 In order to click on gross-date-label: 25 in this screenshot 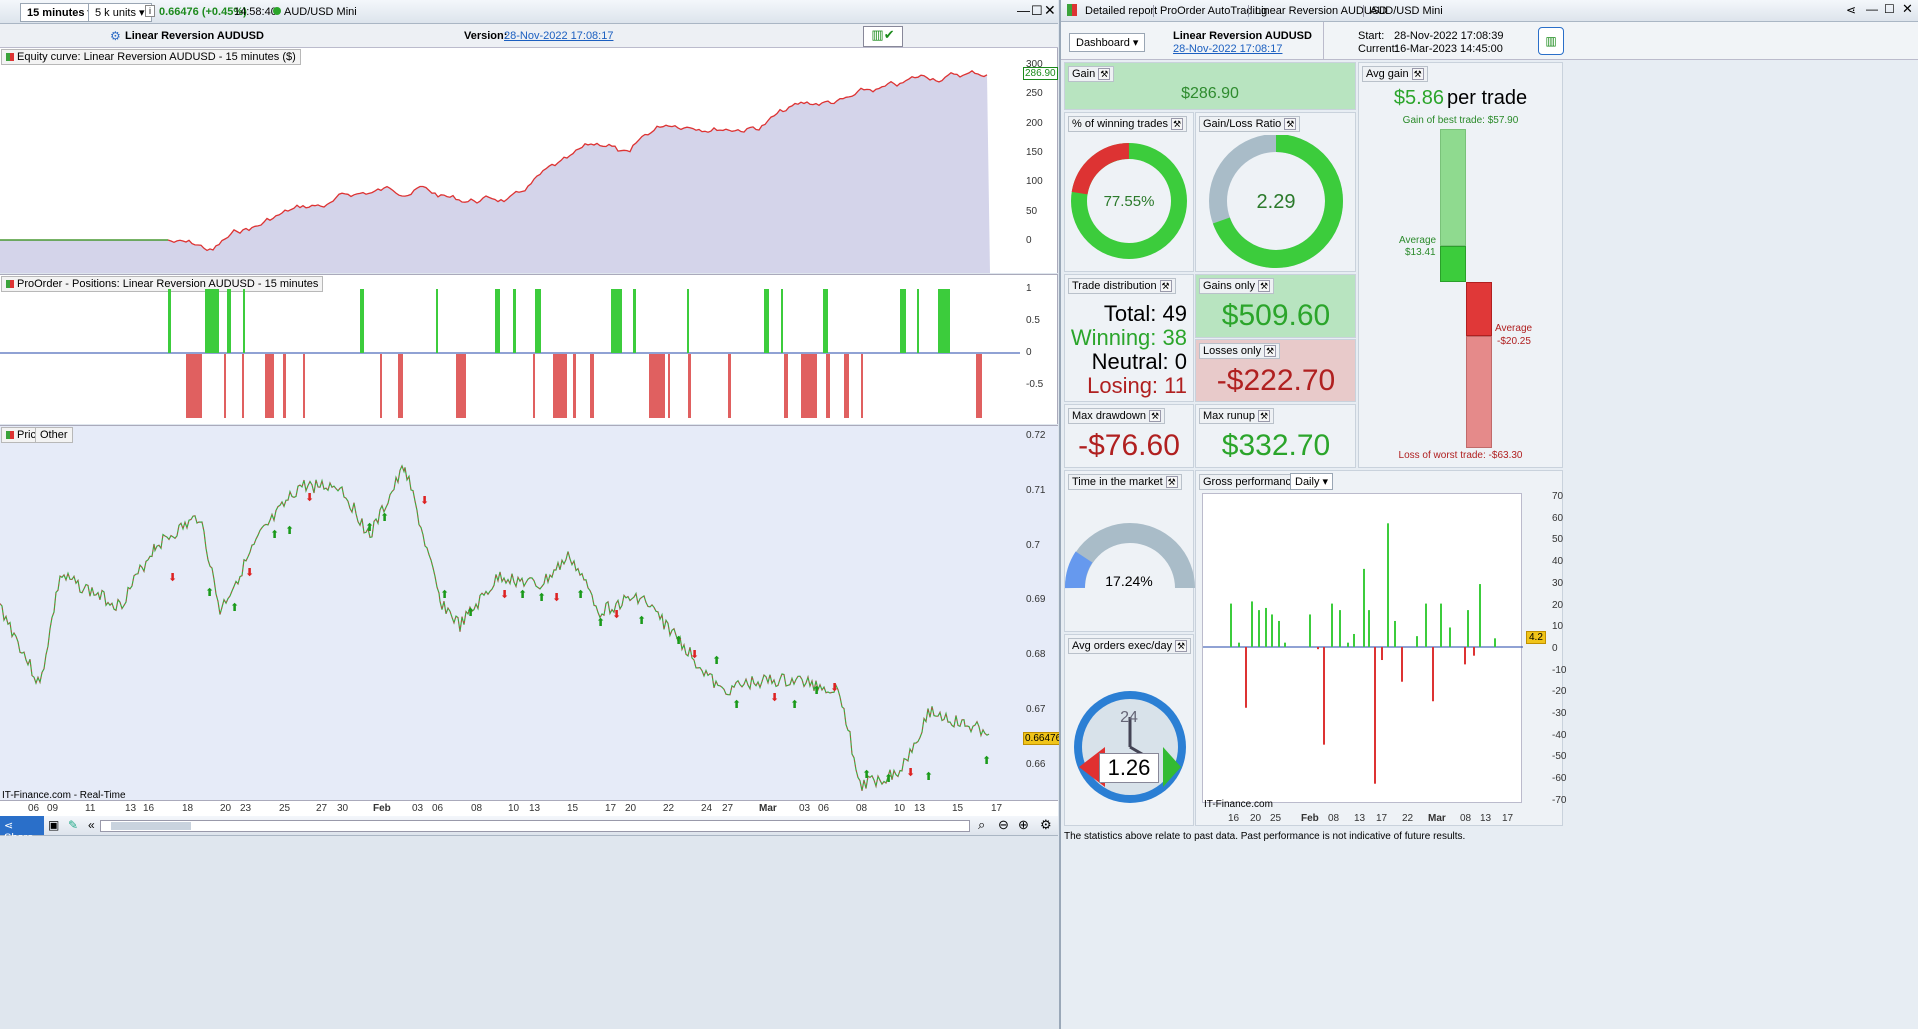, I will do `click(1276, 818)`.